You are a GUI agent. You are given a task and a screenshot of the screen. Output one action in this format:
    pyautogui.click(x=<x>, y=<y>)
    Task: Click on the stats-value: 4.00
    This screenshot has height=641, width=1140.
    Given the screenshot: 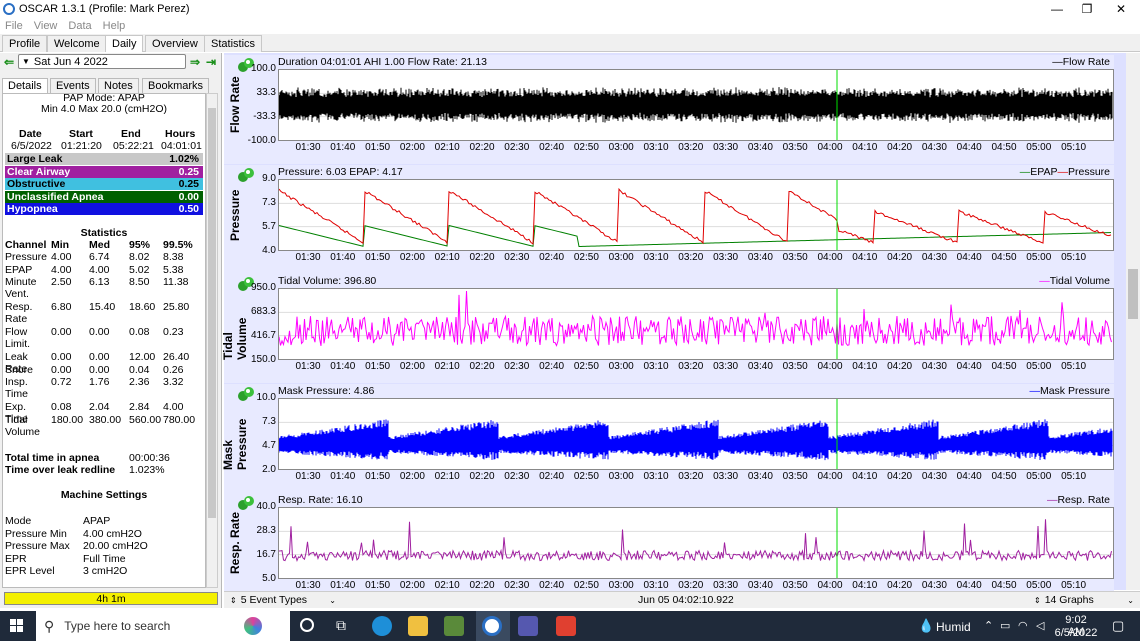 What is the action you would take?
    pyautogui.click(x=173, y=407)
    